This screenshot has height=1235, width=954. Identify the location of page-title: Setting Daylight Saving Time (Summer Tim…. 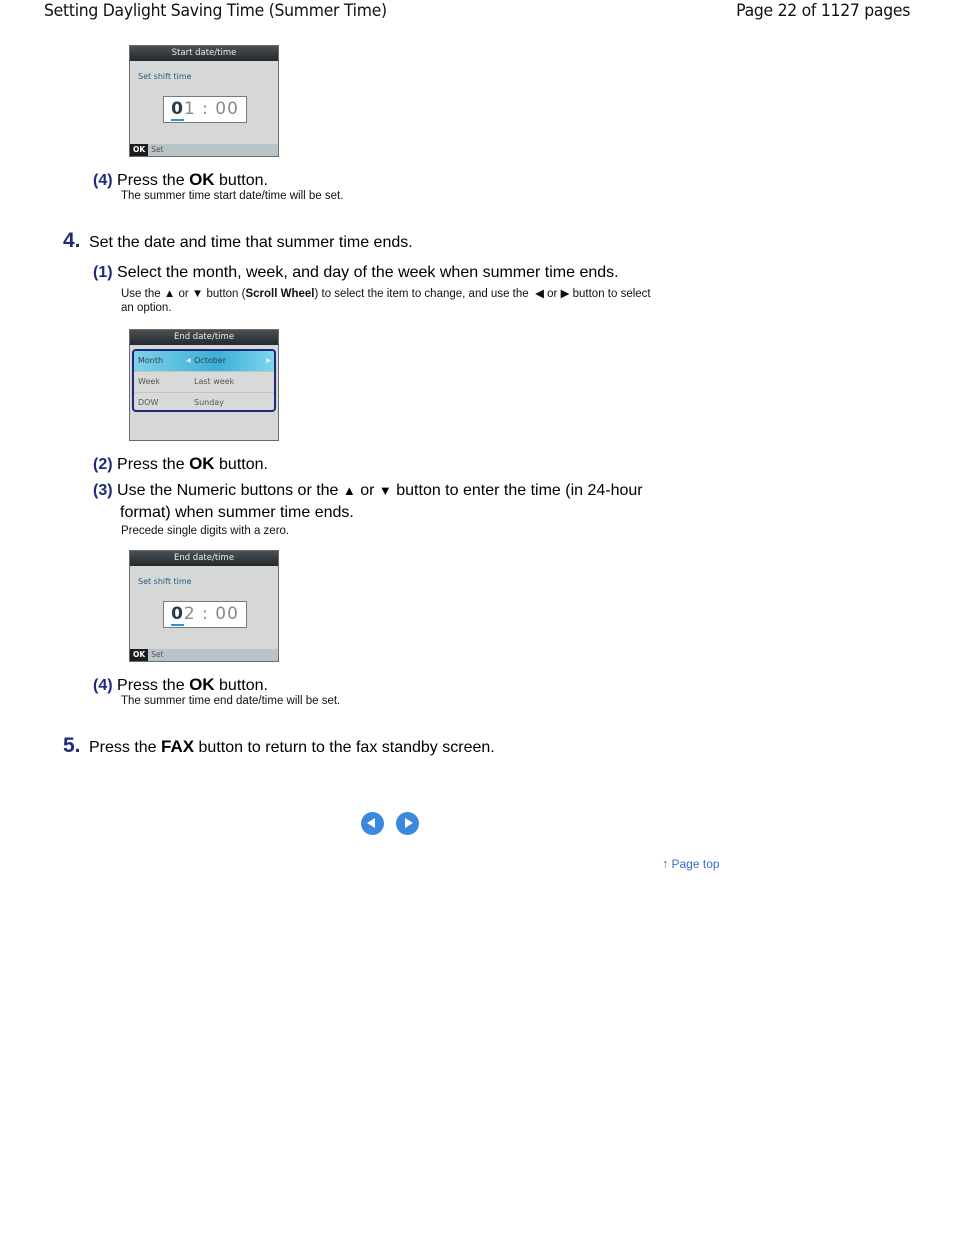
(215, 11).